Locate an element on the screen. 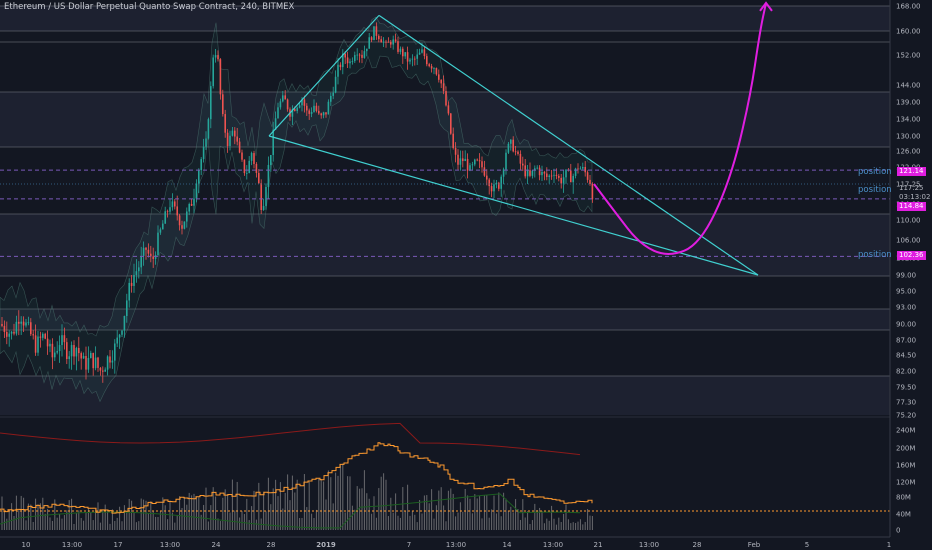 The width and height of the screenshot is (932, 550). time-tick-label: 21 is located at coordinates (598, 545).